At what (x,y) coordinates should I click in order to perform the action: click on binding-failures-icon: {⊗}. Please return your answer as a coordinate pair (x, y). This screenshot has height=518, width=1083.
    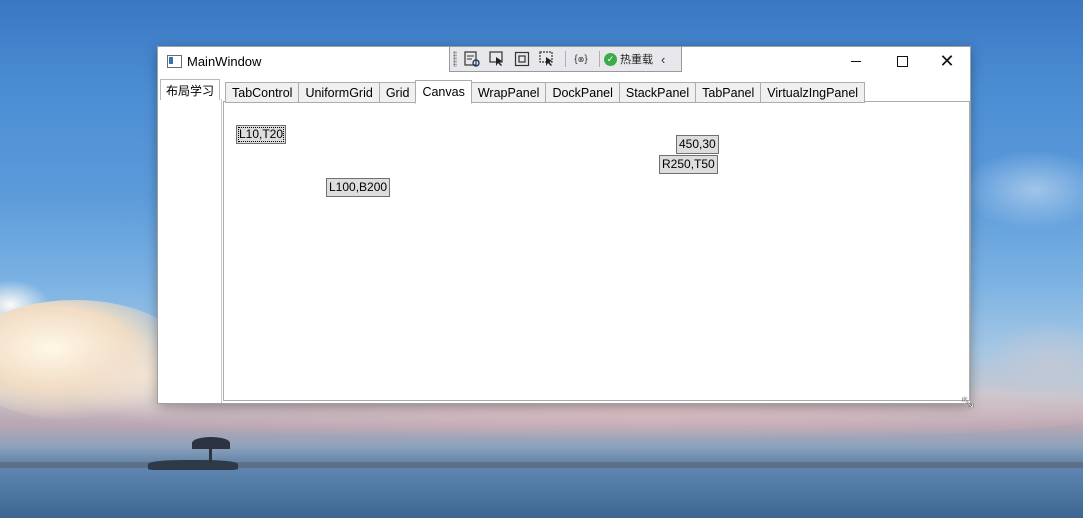
    Looking at the image, I should click on (581, 59).